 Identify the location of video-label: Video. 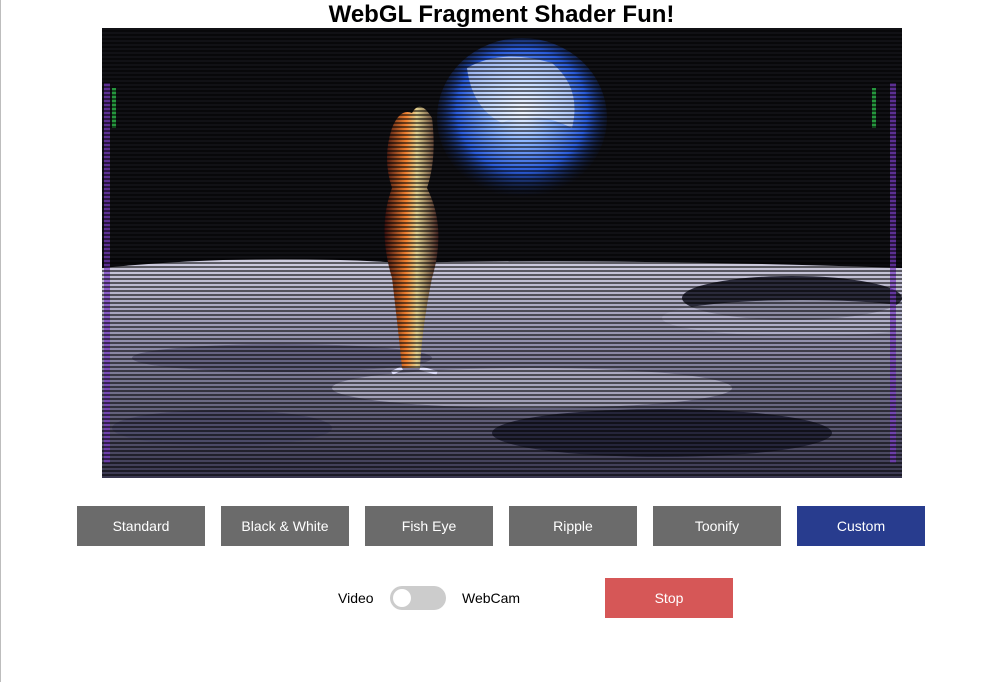
(356, 598).